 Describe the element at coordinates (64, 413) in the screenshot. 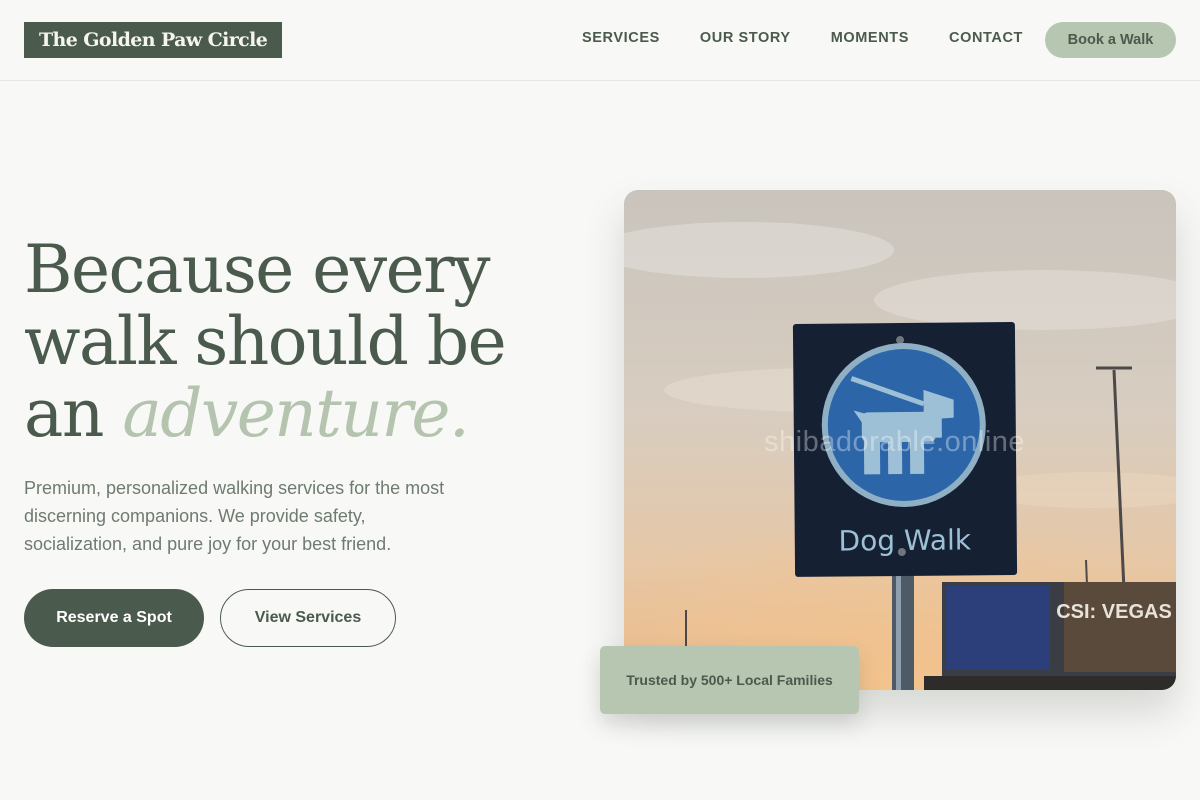

I see `headline-line-3: an` at that location.